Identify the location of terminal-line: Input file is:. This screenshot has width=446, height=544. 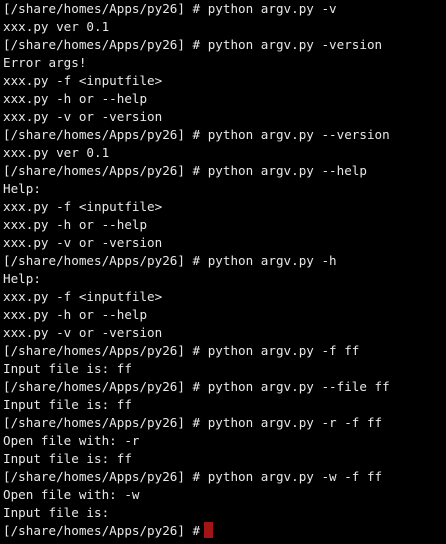
(56, 512).